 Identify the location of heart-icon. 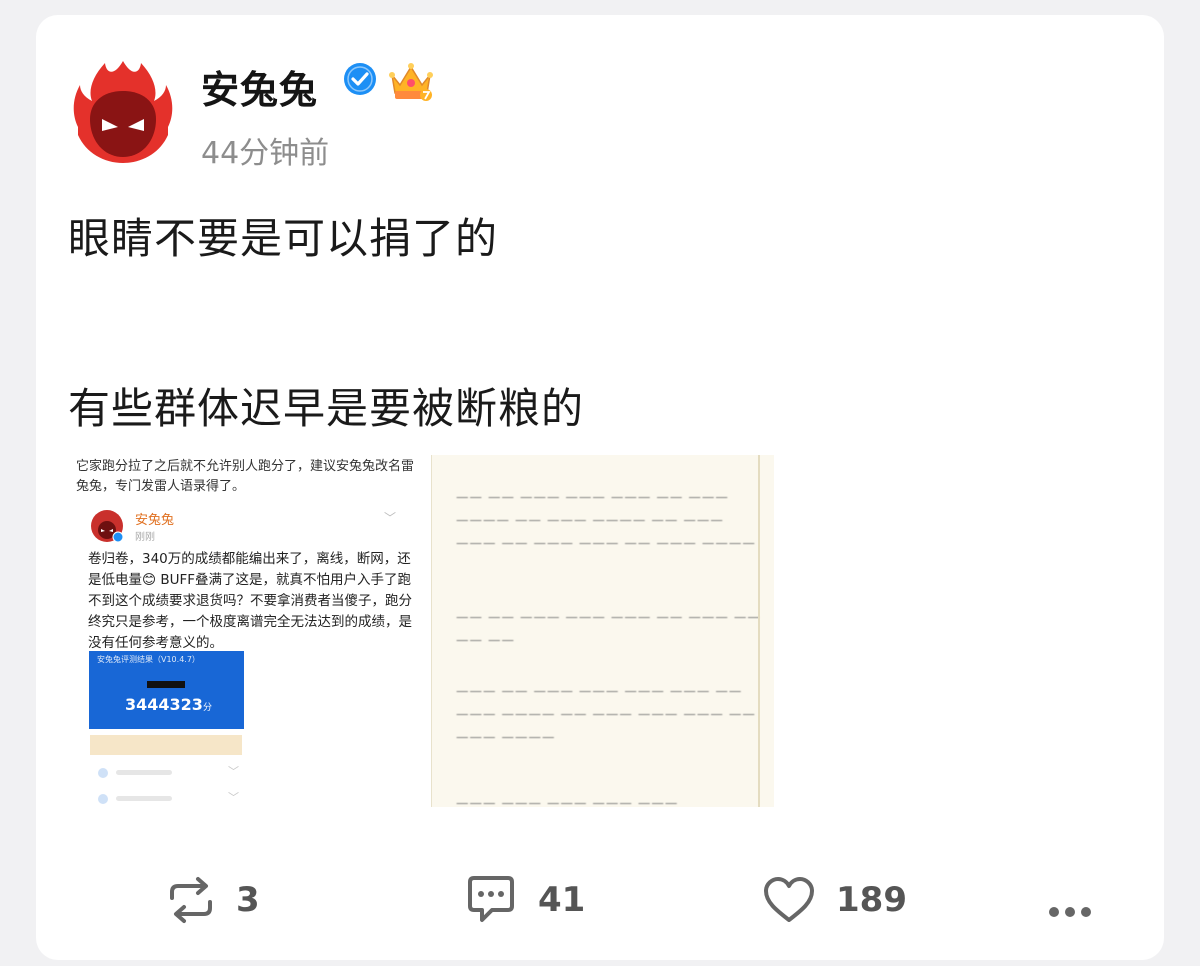
(789, 899).